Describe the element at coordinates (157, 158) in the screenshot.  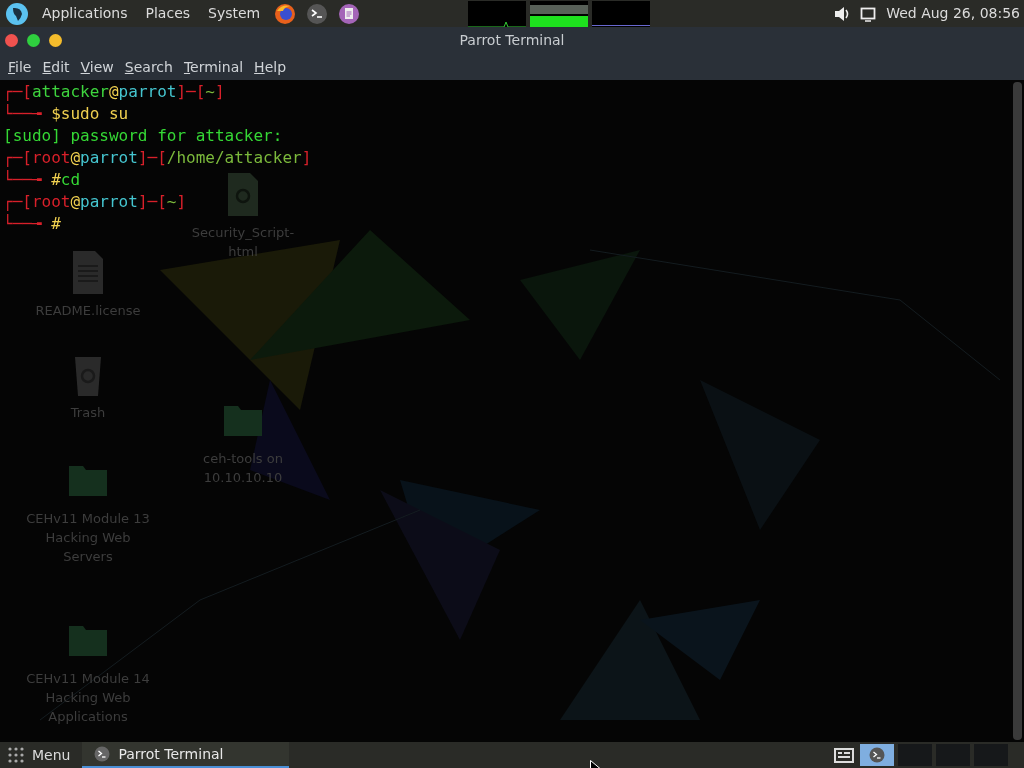
I see `terminal-line: ┌─[root@parrot]─[/home/attacker]` at that location.